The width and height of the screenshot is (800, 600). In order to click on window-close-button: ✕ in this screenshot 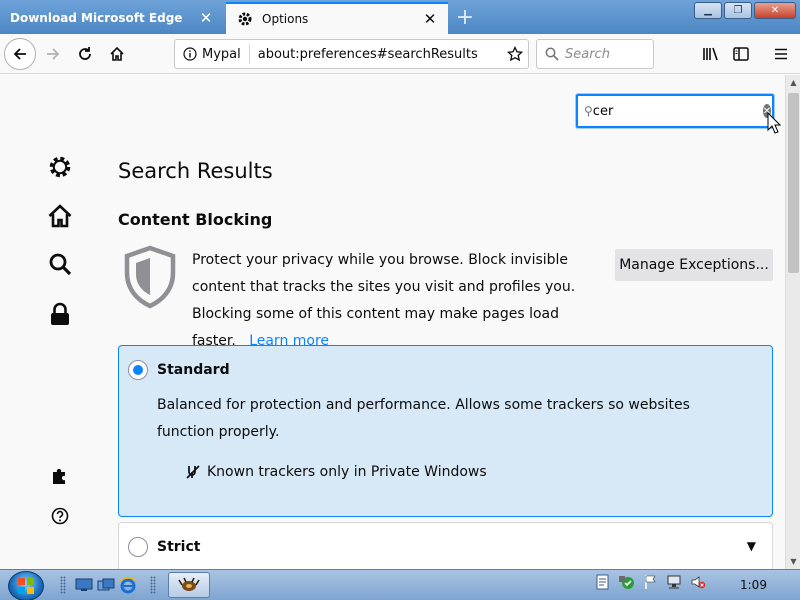, I will do `click(775, 10)`.